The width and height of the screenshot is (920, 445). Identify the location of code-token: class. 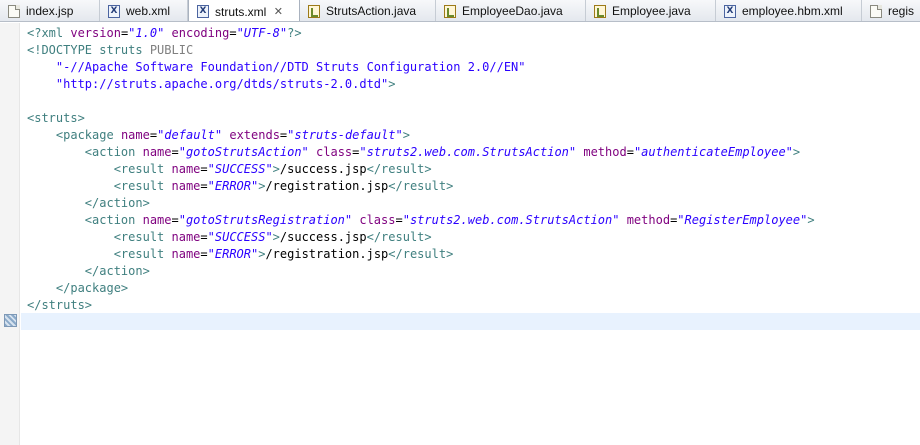
(334, 152).